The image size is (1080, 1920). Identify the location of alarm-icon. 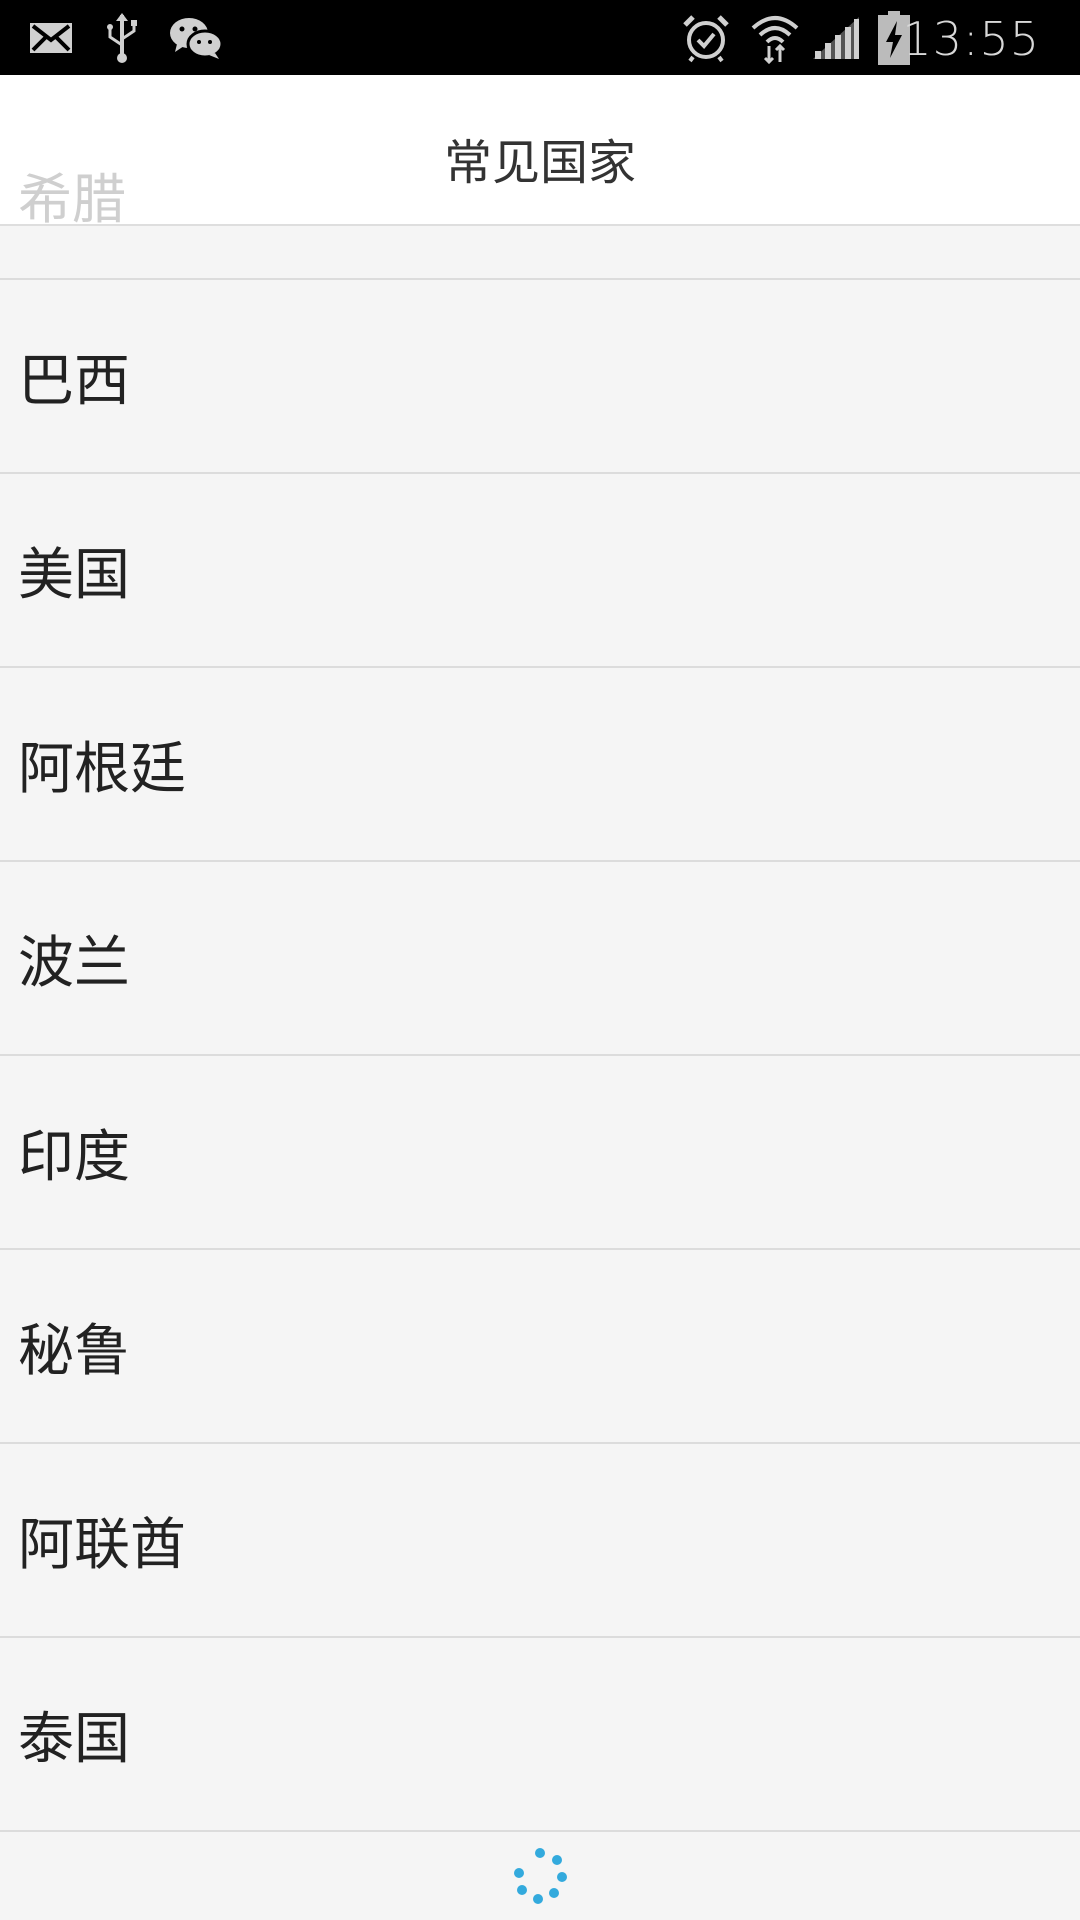
(706, 37).